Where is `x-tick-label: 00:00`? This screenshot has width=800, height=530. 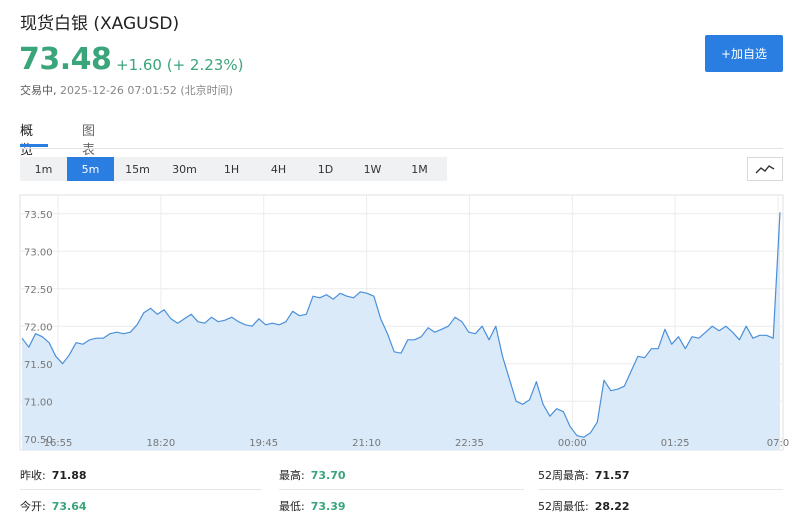
x-tick-label: 00:00 is located at coordinates (572, 443).